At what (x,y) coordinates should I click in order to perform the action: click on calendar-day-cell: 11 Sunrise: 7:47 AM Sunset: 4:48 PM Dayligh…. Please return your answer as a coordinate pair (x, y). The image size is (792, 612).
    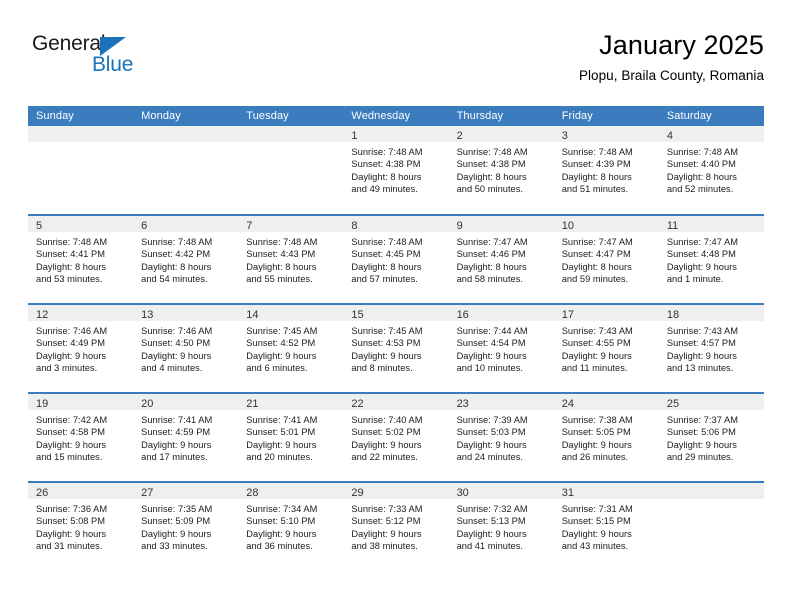
    Looking at the image, I should click on (711, 259).